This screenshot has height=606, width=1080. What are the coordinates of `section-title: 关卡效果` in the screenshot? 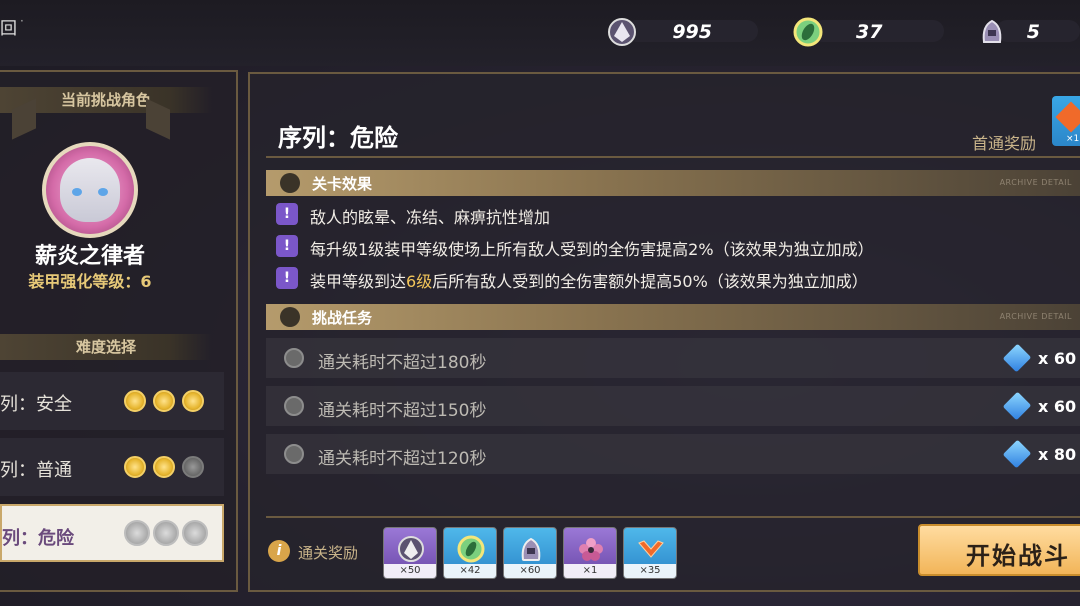 It's located at (342, 184).